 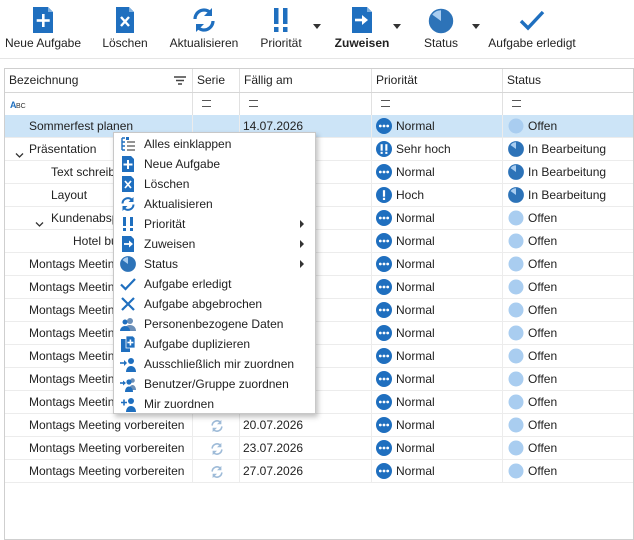 What do you see at coordinates (214, 304) in the screenshot?
I see `menu-item-cancel-x: Aufgabe abgebrochen` at bounding box center [214, 304].